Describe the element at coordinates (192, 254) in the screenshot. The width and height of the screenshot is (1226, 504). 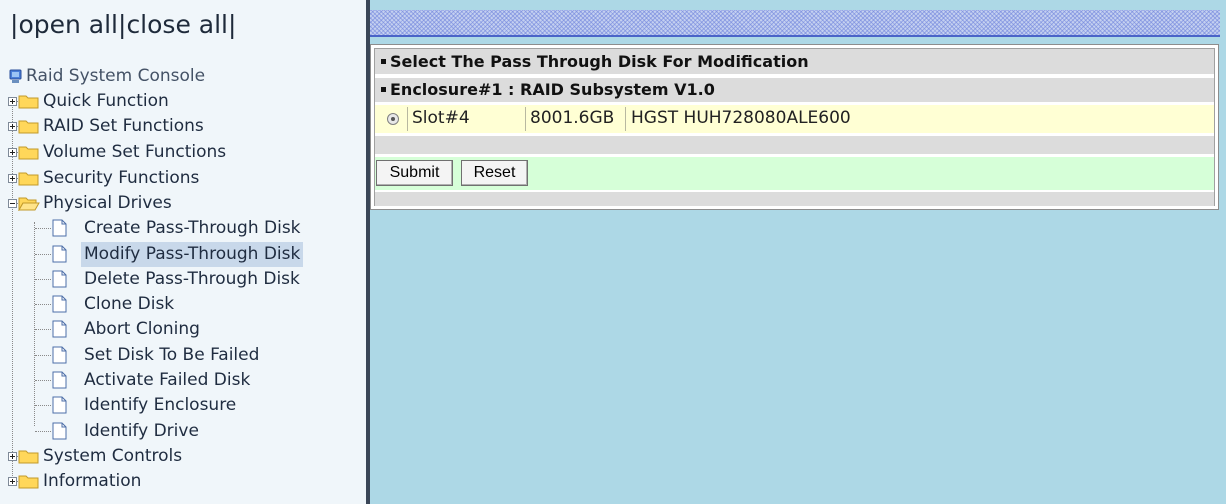
I see `tree-item-label-selected: Modify Pass-Through Disk` at that location.